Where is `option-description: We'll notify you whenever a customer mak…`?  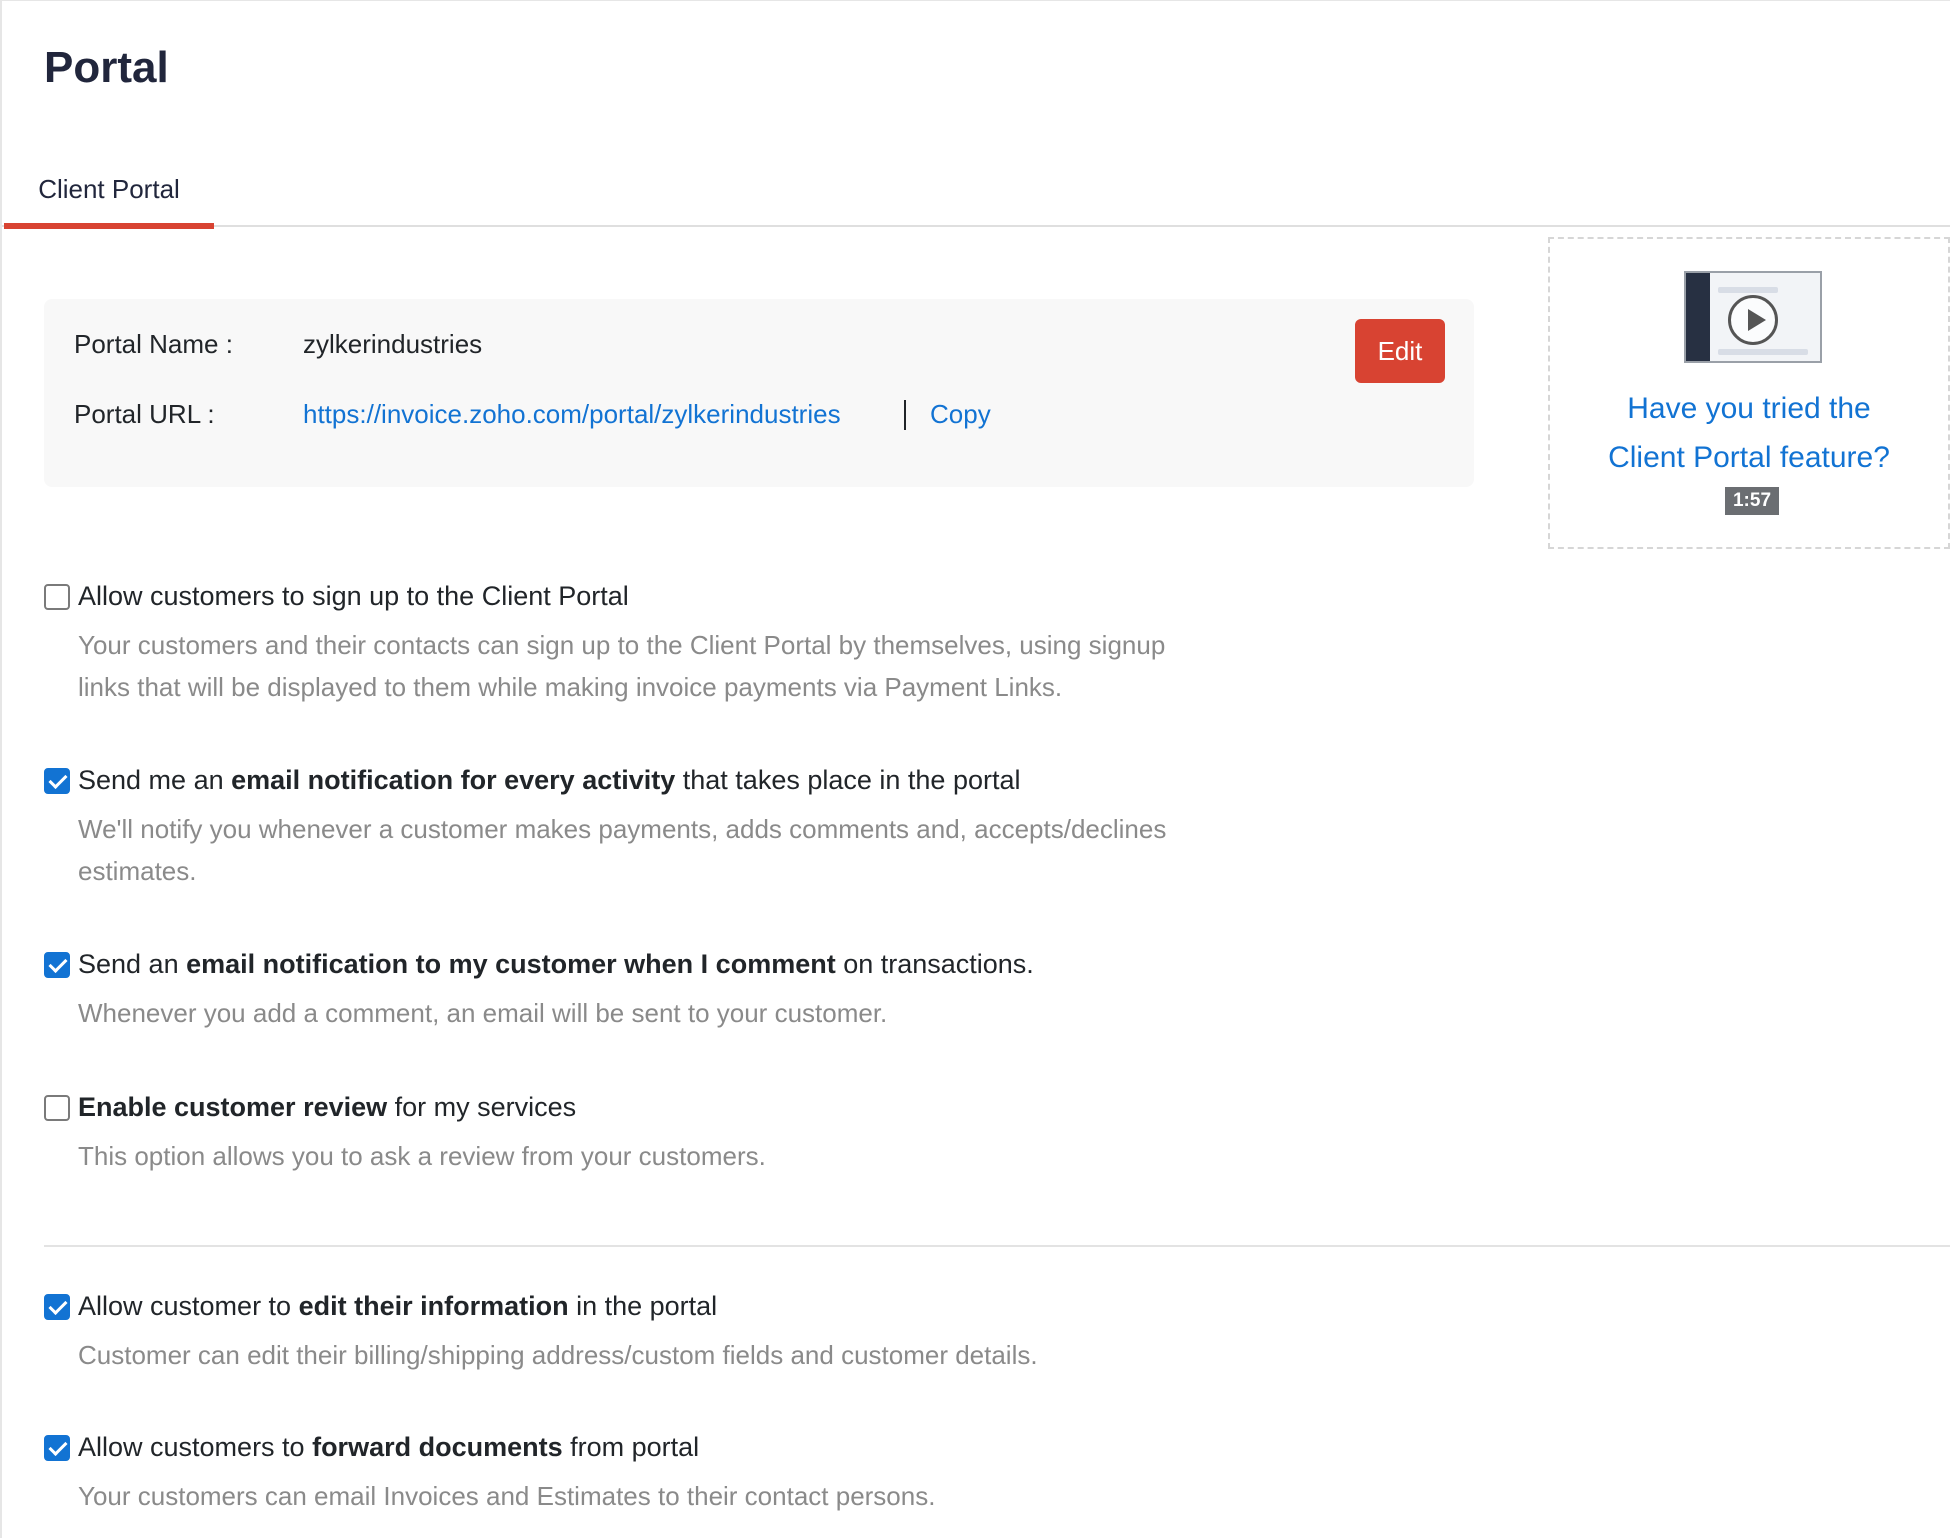 option-description: We'll notify you whenever a customer mak… is located at coordinates (622, 850).